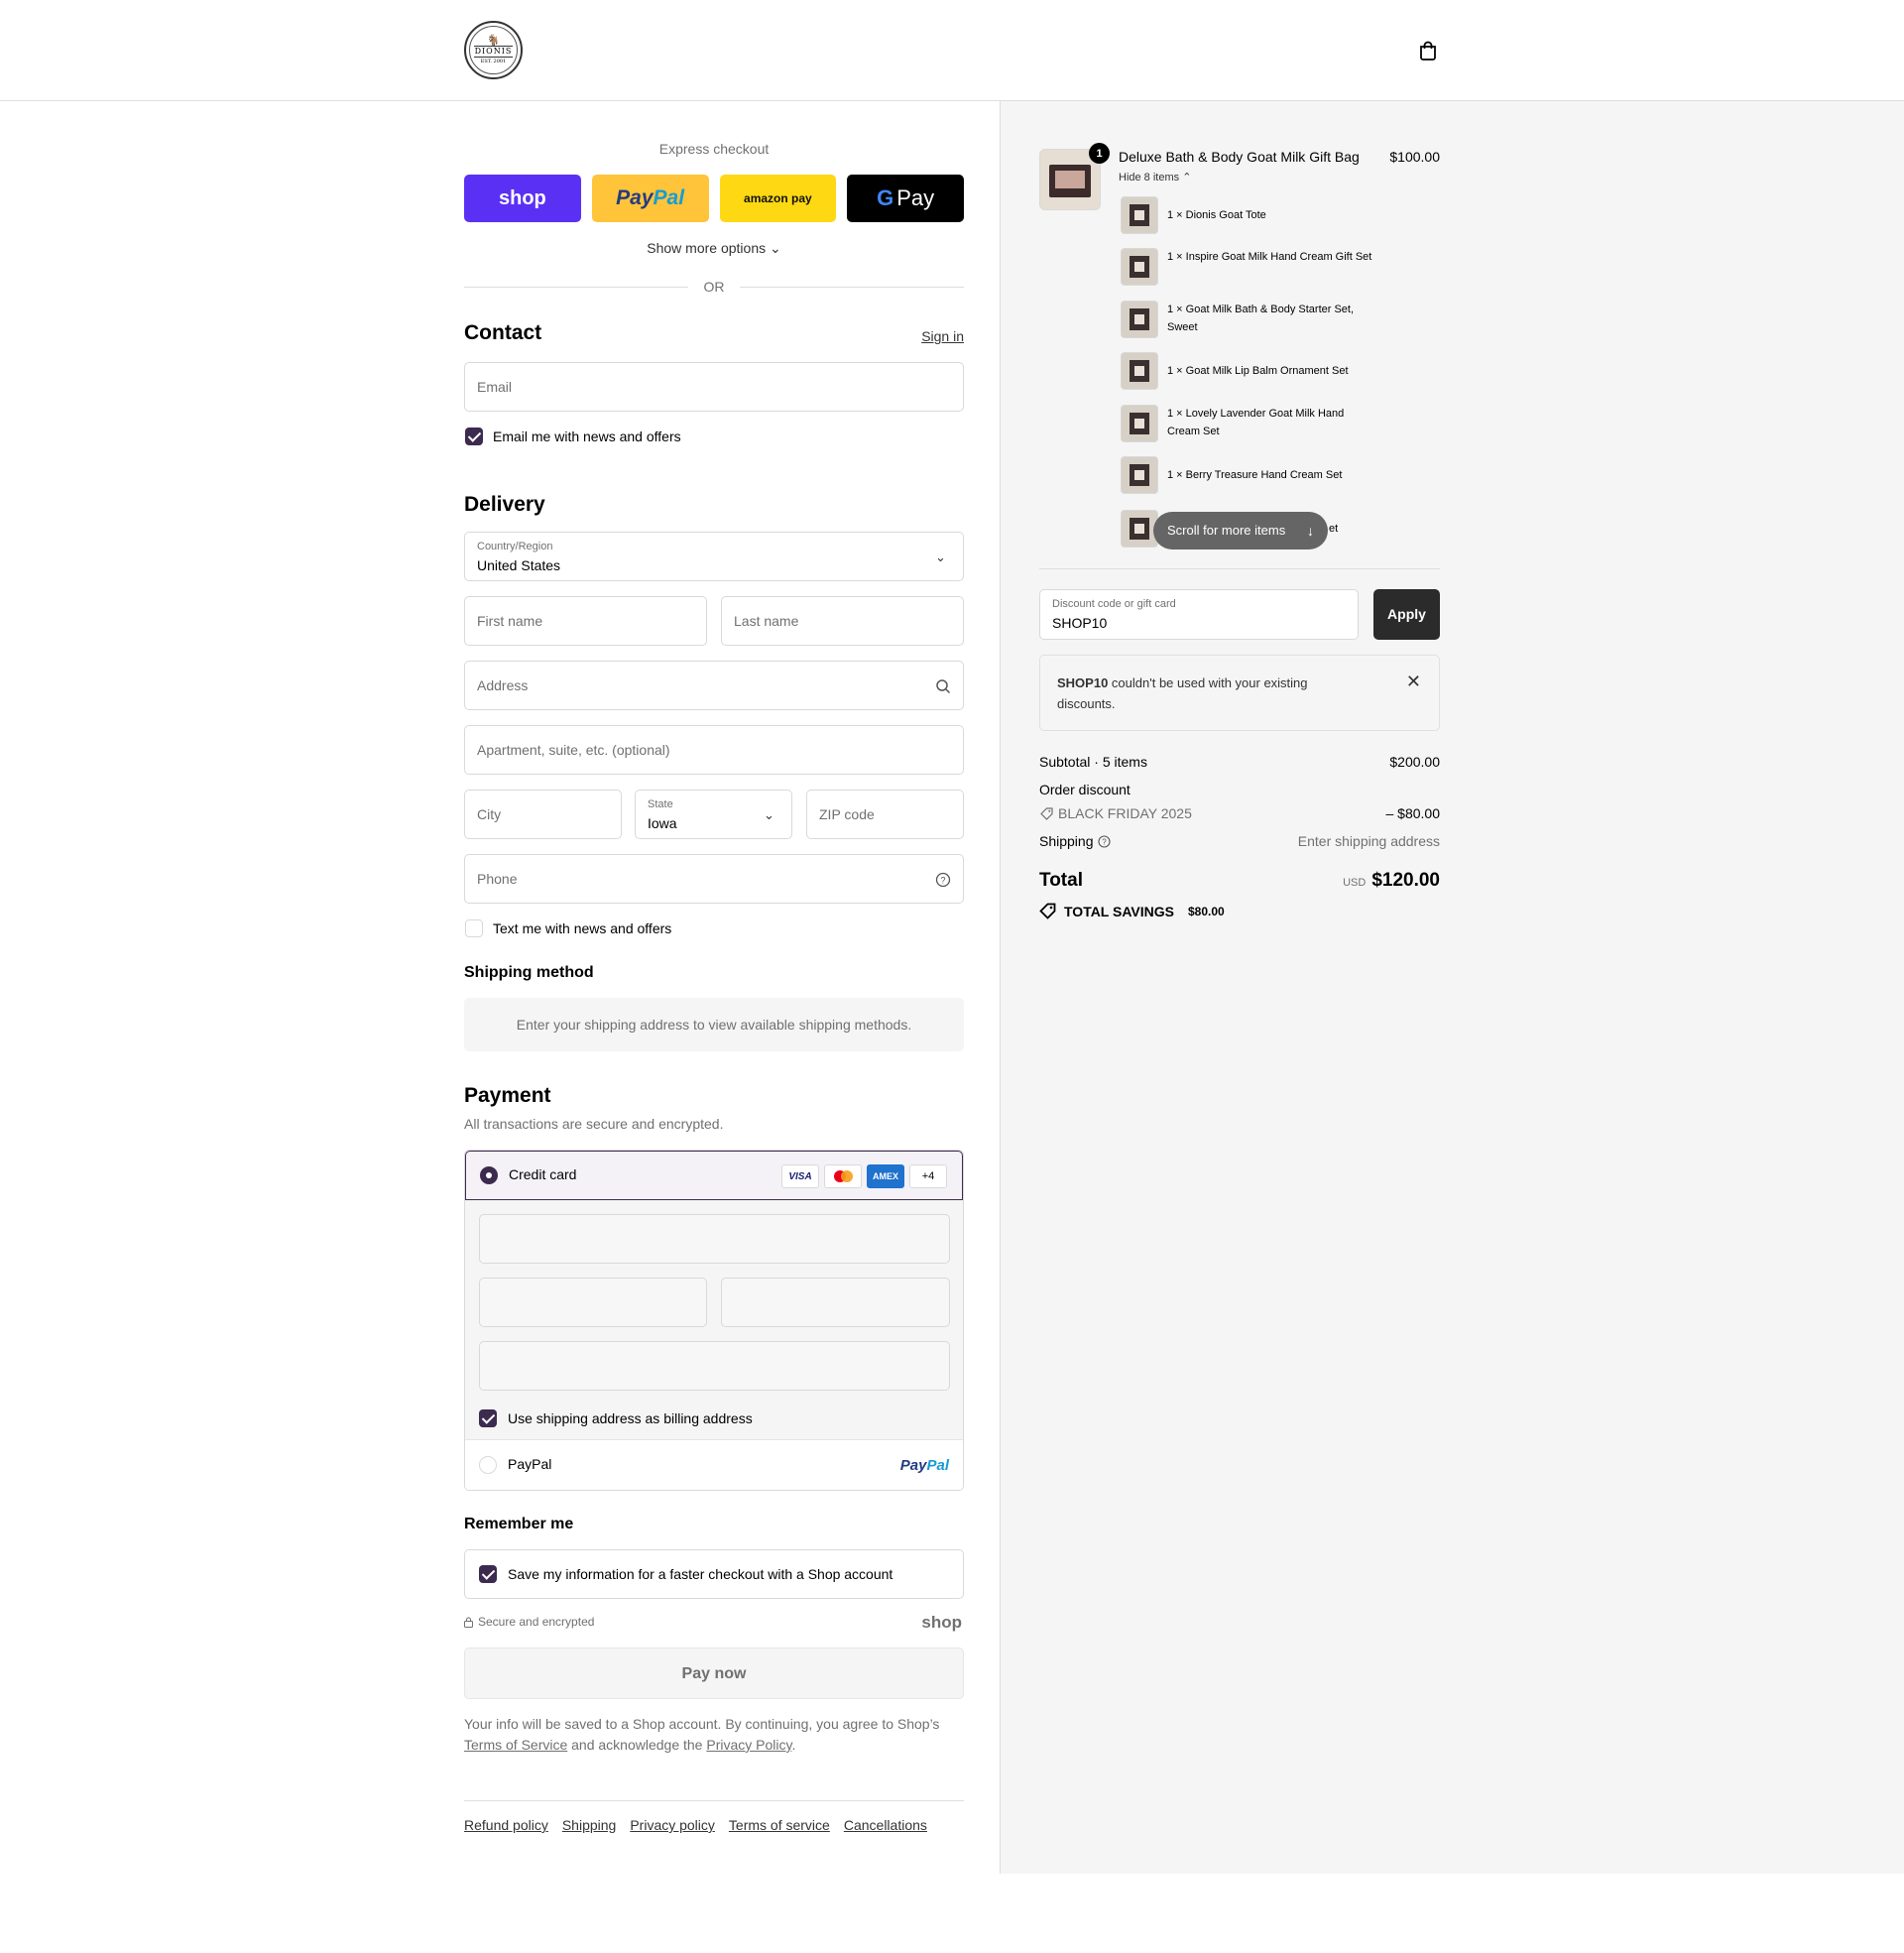 The width and height of the screenshot is (1904, 1953). Describe the element at coordinates (489, 814) in the screenshot. I see `city-placeholder: City` at that location.